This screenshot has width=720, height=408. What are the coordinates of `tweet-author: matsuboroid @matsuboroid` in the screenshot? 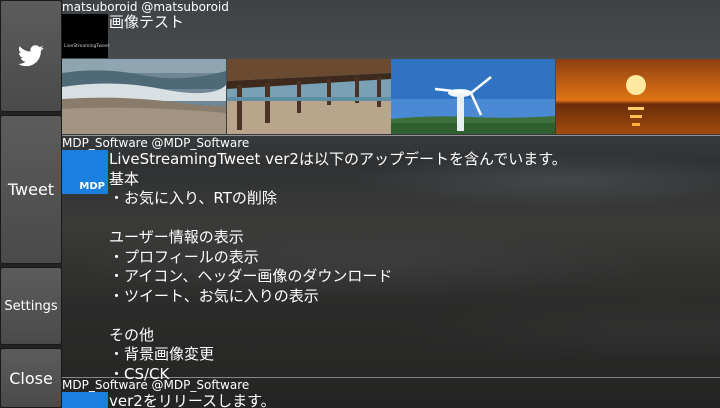 It's located at (145, 7).